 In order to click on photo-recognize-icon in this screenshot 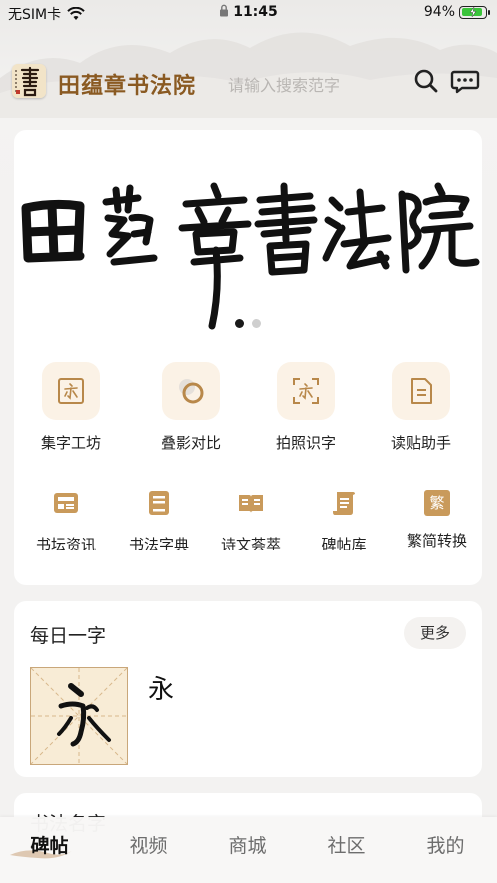, I will do `click(306, 391)`.